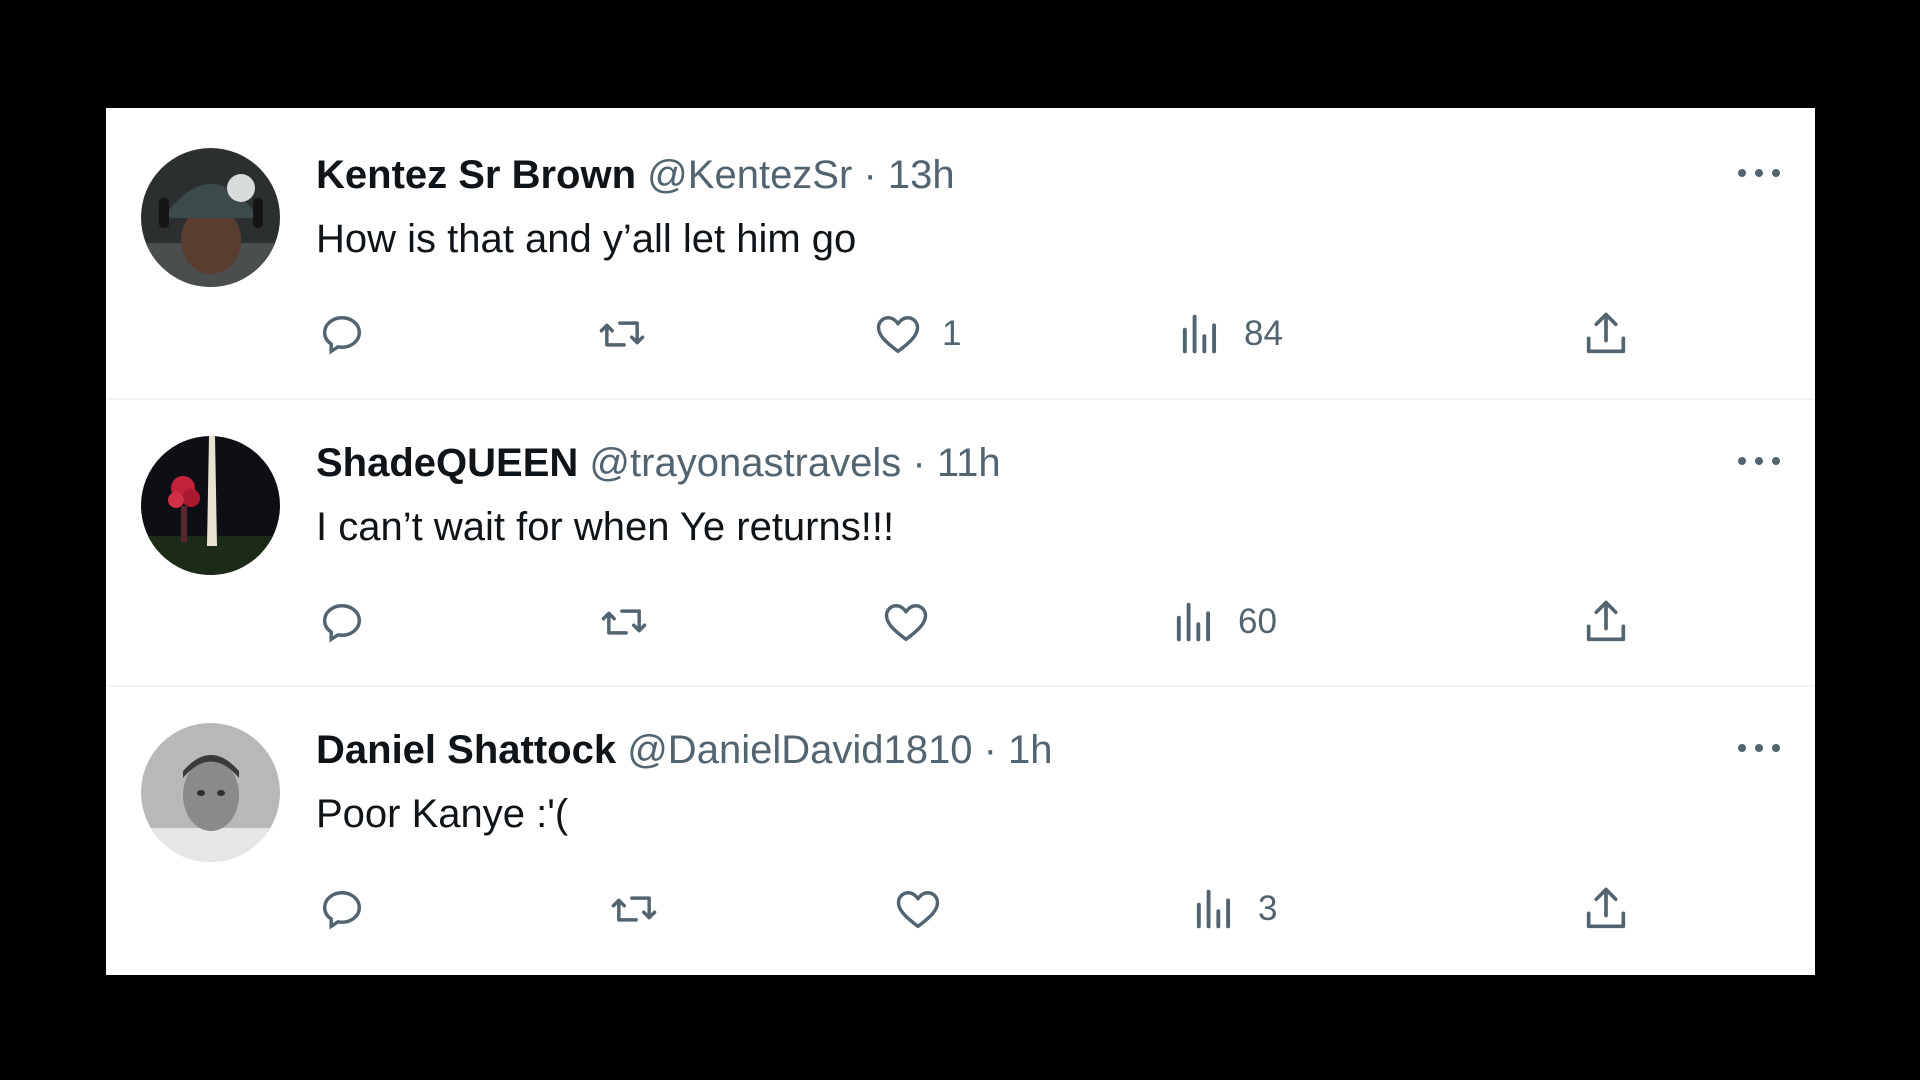 The image size is (1920, 1080). I want to click on tweet-text: I can’t wait for when Ye returns!!!, so click(605, 527).